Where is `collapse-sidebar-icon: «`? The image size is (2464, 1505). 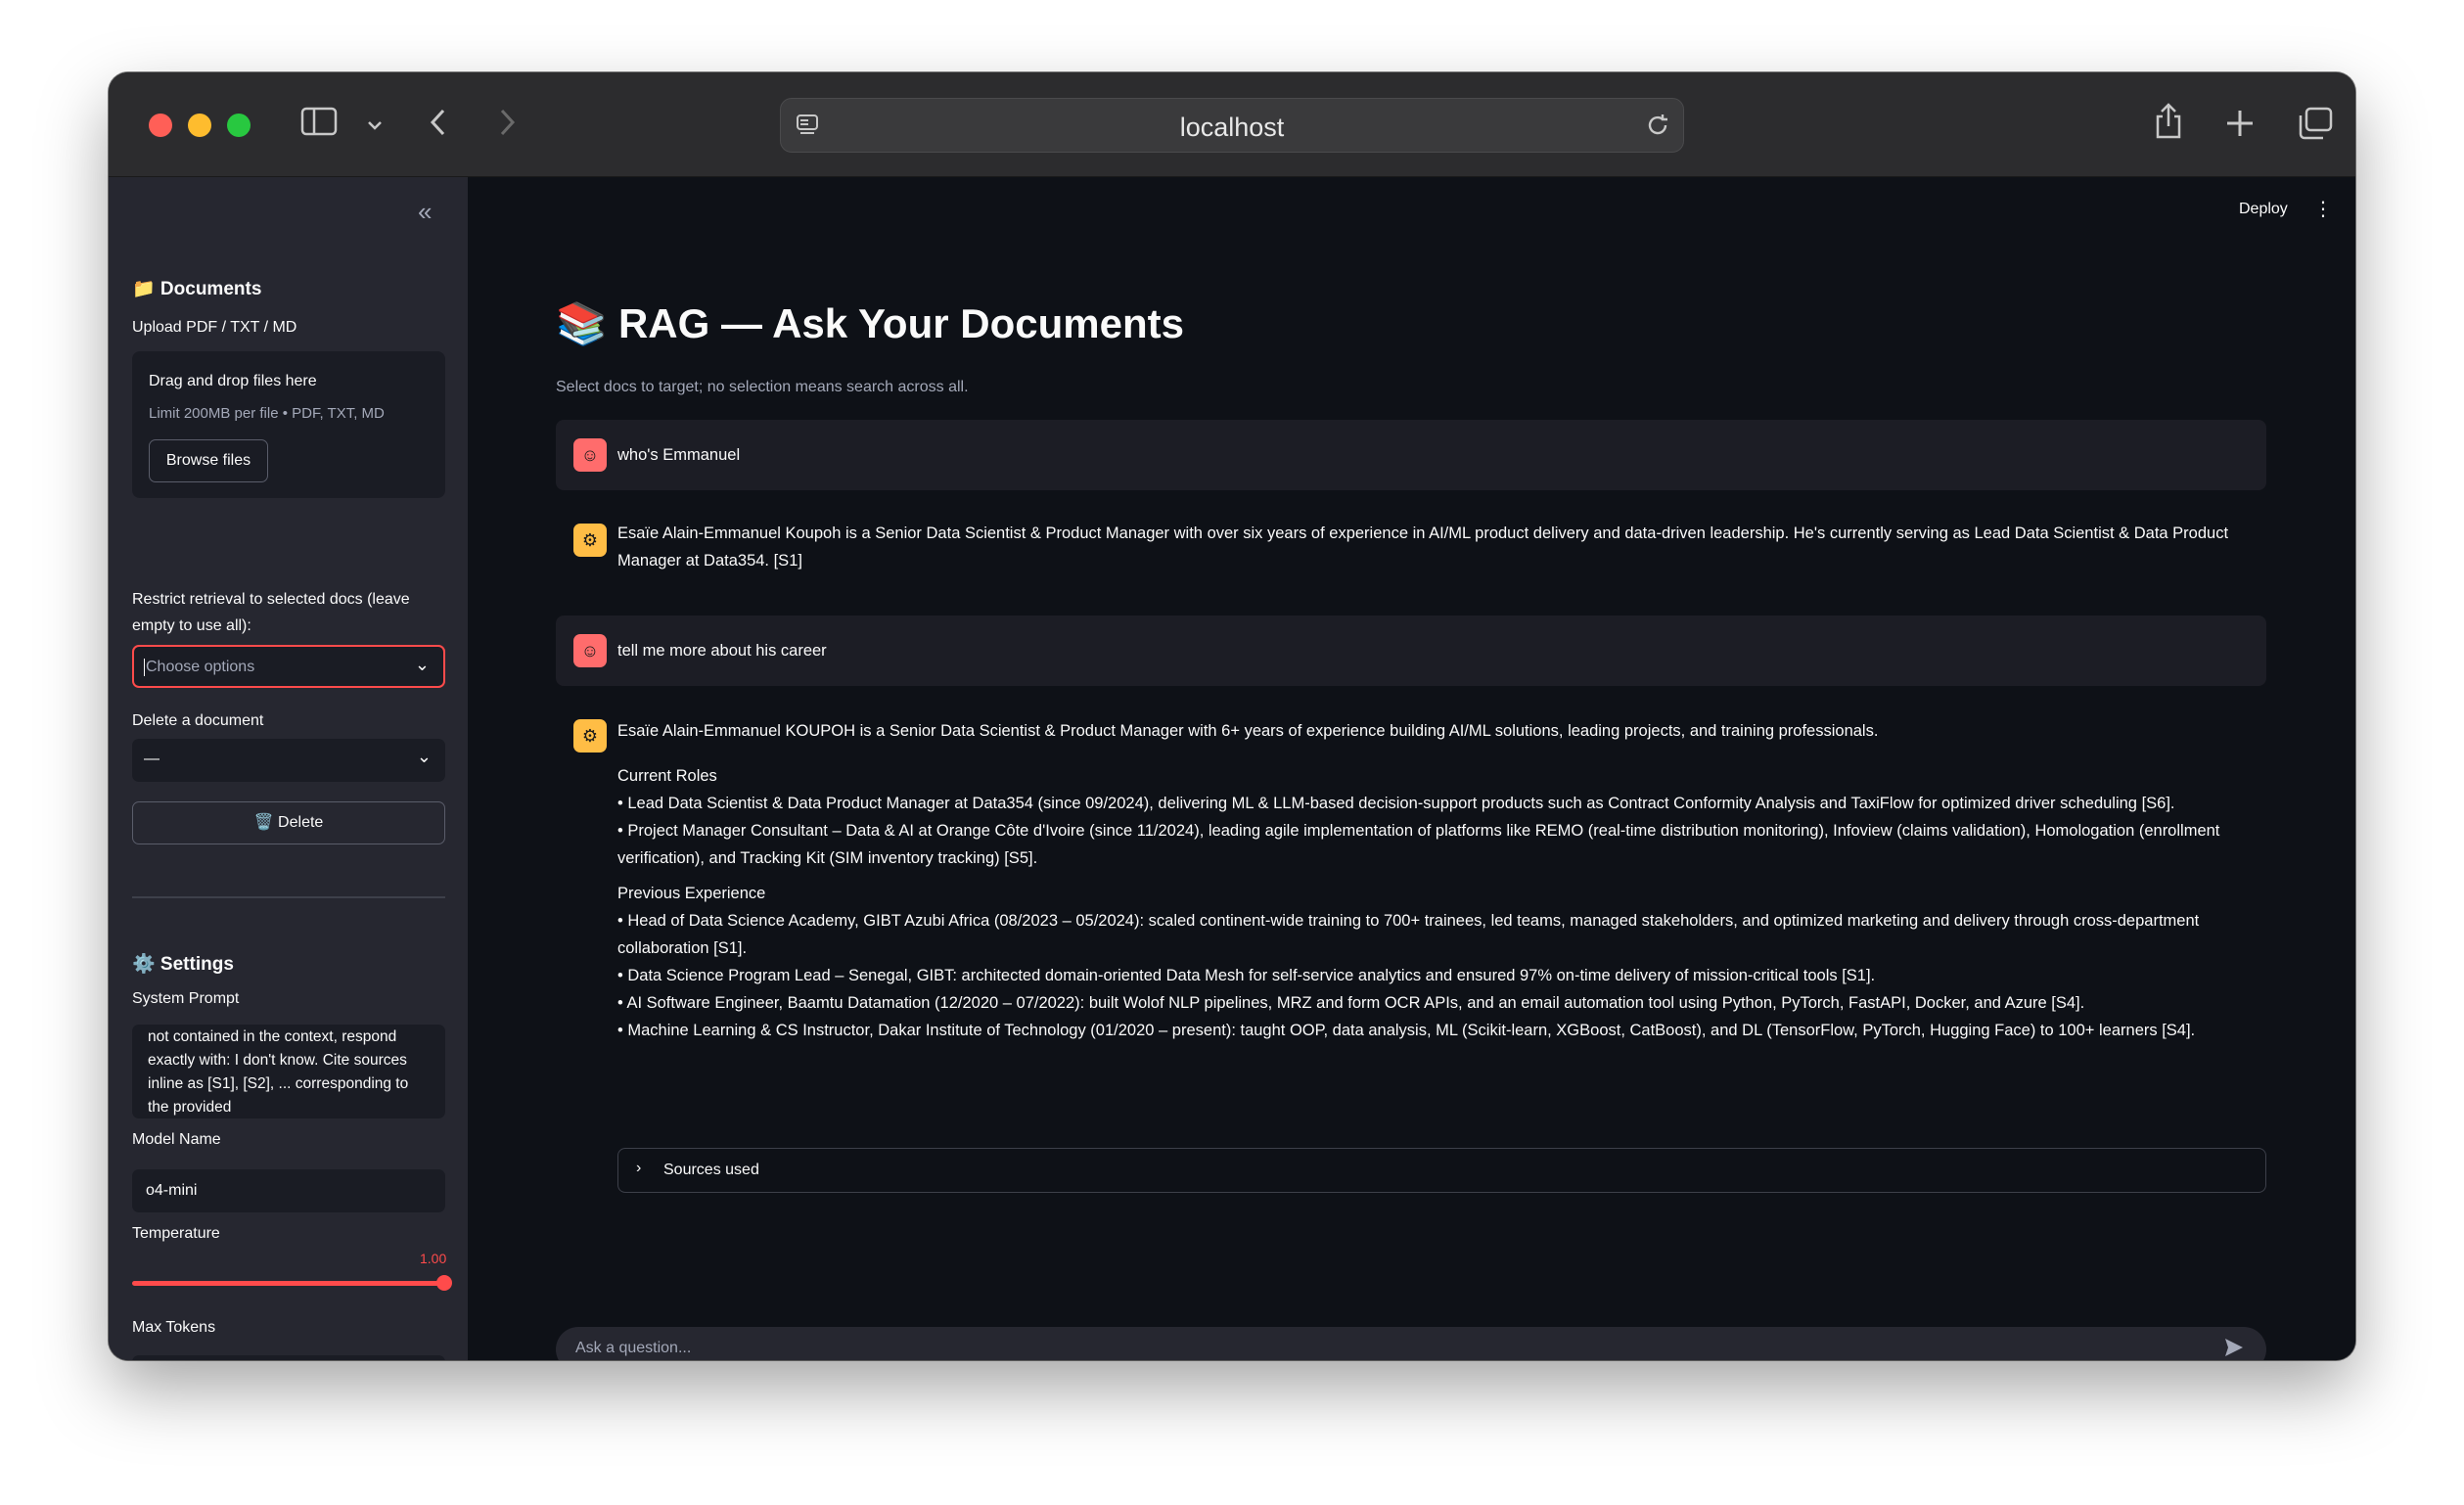
collapse-sidebar-icon: « is located at coordinates (425, 212).